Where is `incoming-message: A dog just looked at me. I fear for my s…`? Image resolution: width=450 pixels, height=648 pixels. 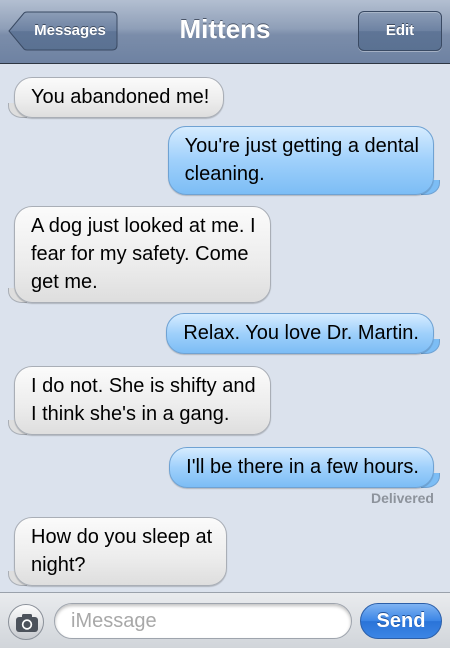 incoming-message: A dog just looked at me. I fear for my s… is located at coordinates (142, 254).